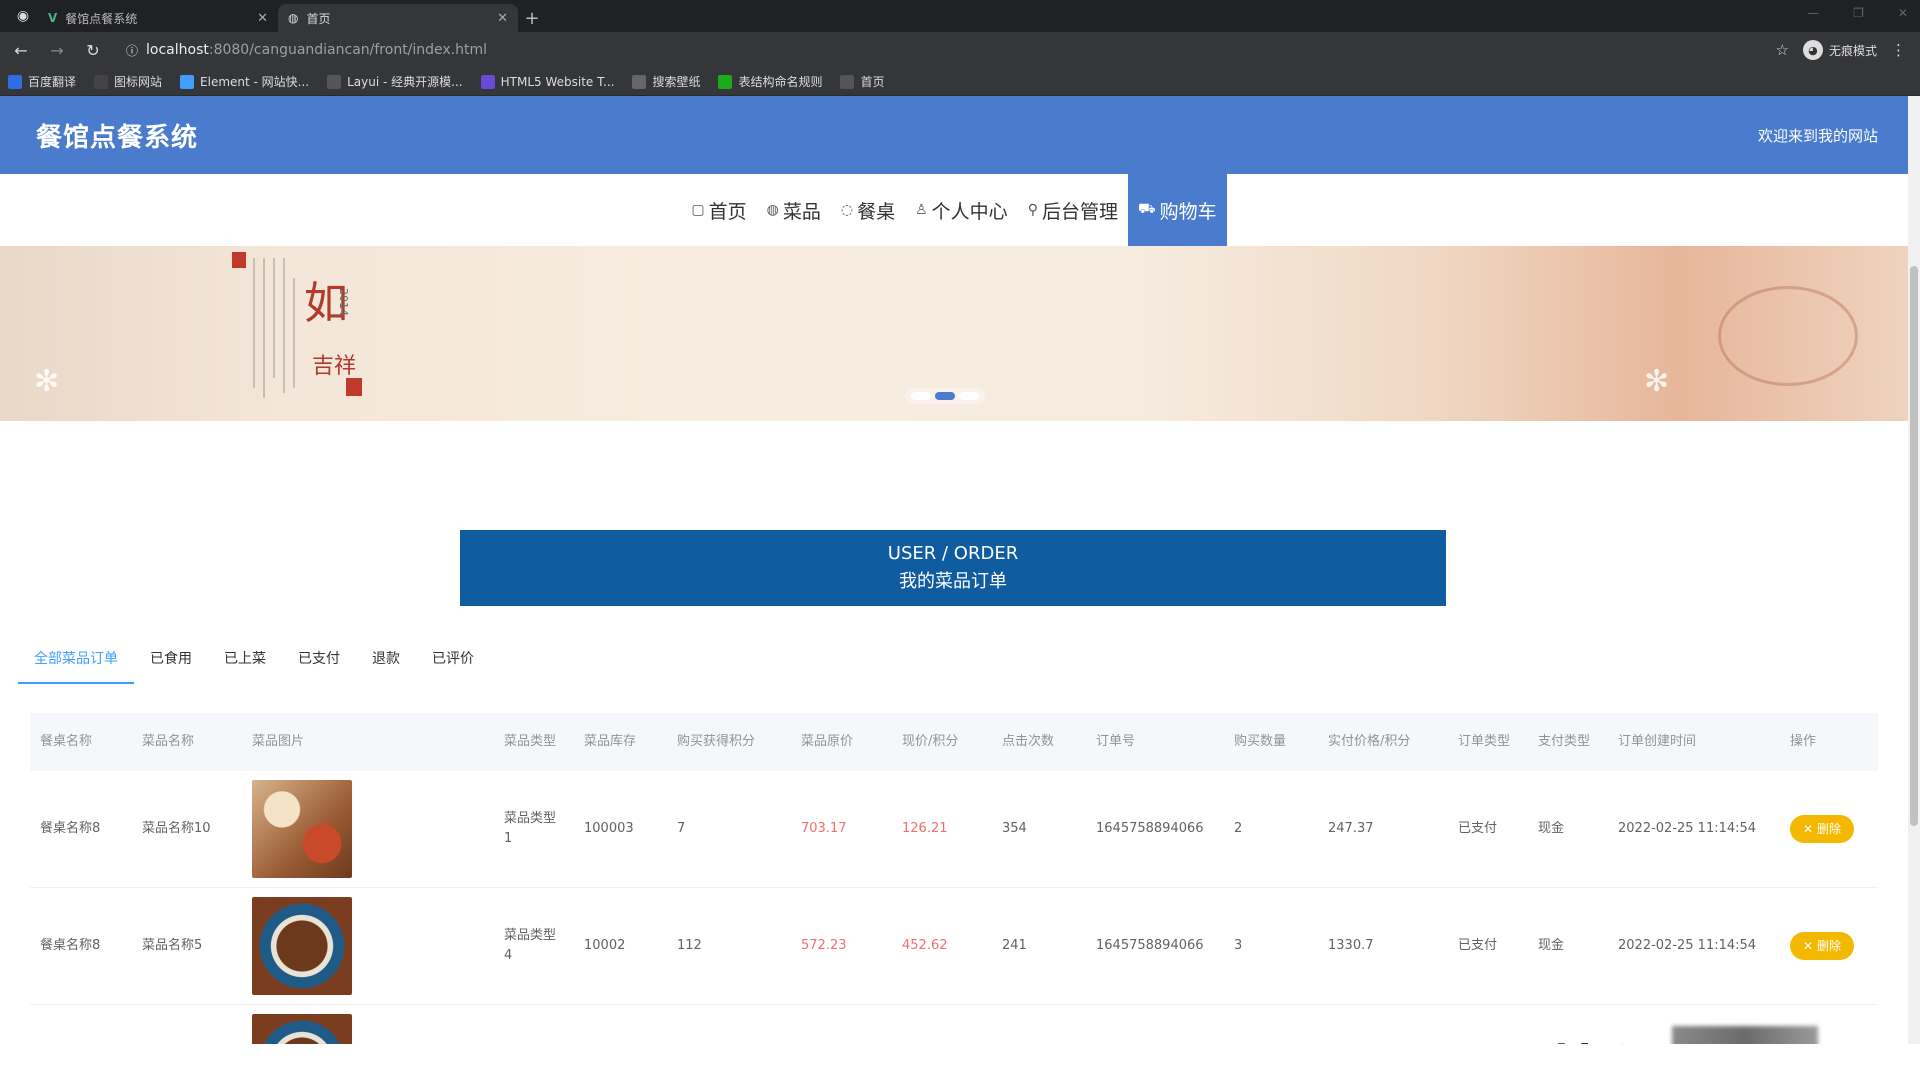  I want to click on window-controls: — ❐ ✕, so click(1857, 13).